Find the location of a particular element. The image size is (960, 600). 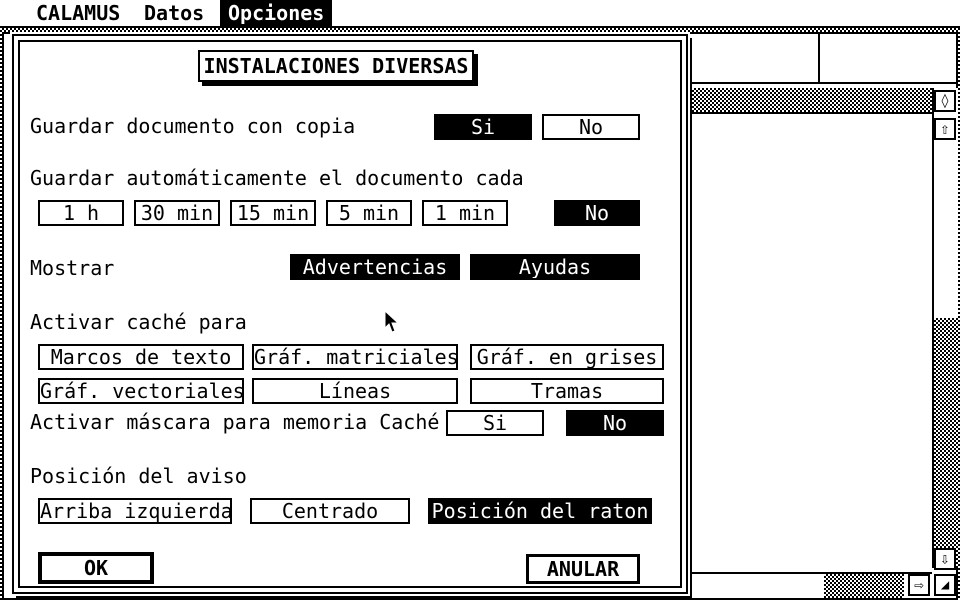

save-copy-label: Guardar documento con copia is located at coordinates (193, 126).